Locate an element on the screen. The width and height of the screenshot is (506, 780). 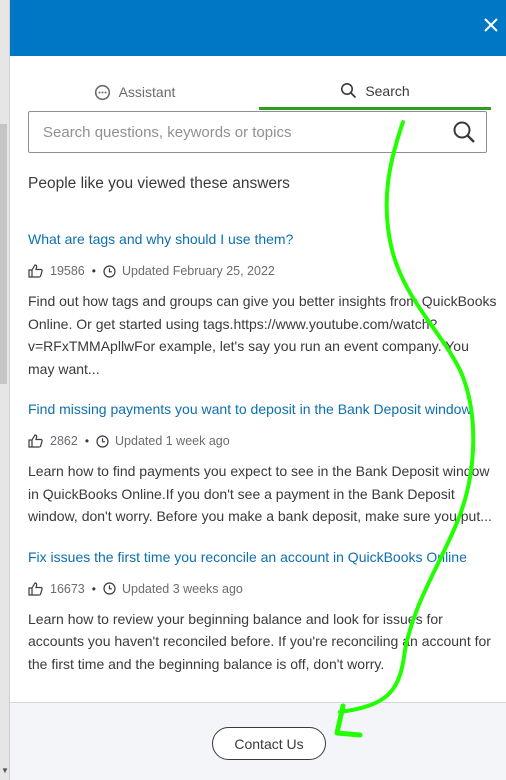
article-title-link: What are tags and why should I use them? is located at coordinates (263, 239).